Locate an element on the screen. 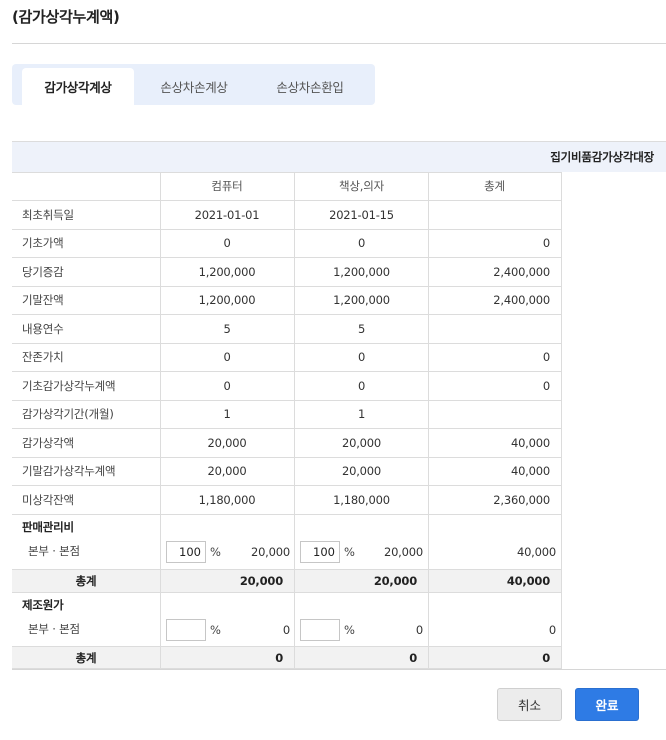 The image size is (666, 740). col-header-desk-chair: 책상,의자 is located at coordinates (361, 186).